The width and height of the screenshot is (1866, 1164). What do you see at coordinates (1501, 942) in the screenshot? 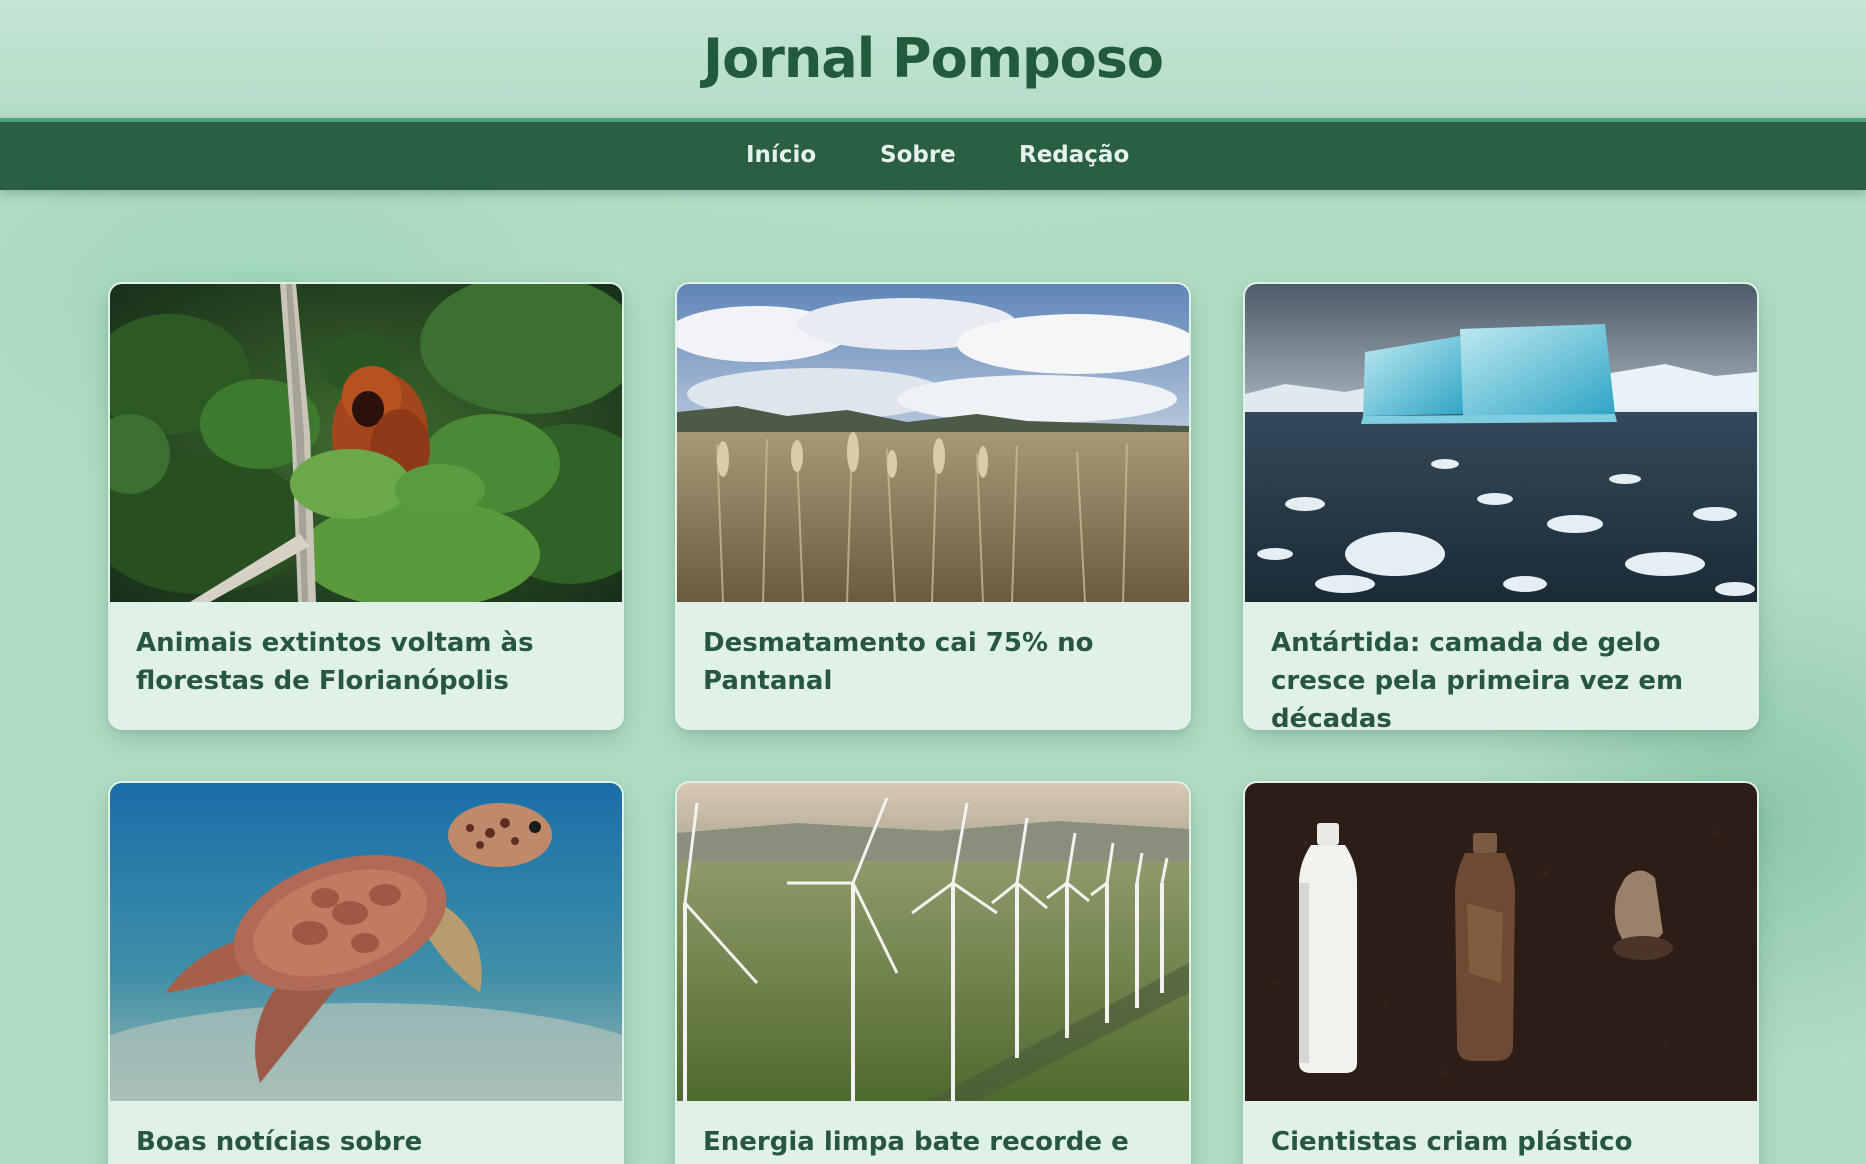
I see `biodegradable-bottle-photo` at bounding box center [1501, 942].